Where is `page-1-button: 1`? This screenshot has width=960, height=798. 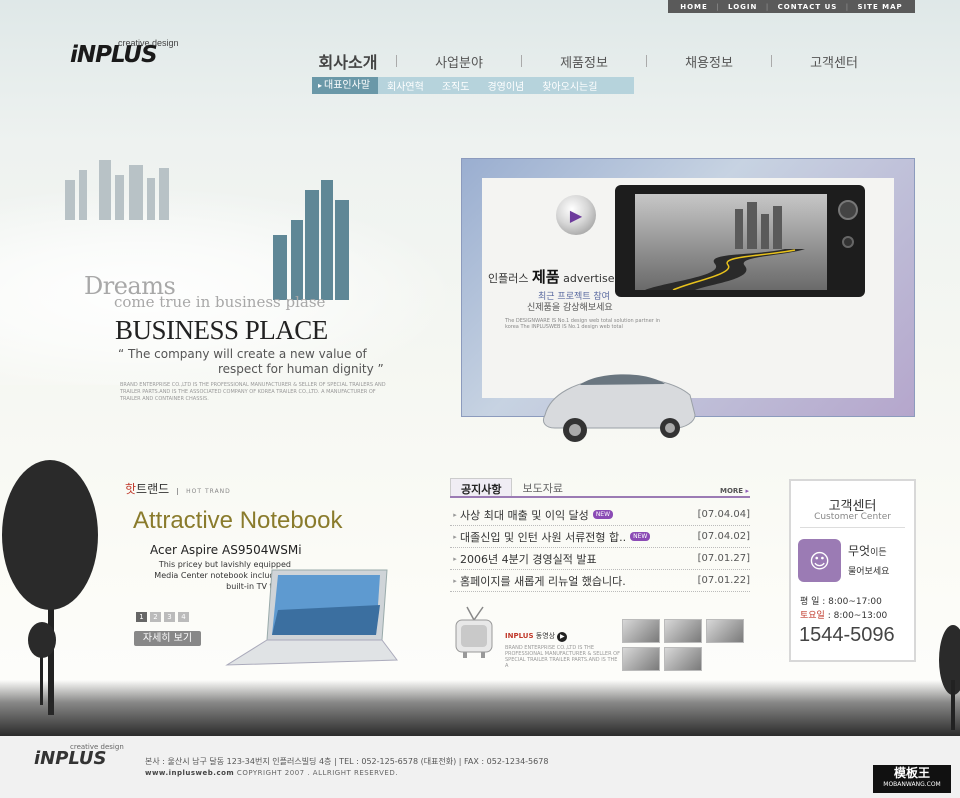 page-1-button: 1 is located at coordinates (141, 617).